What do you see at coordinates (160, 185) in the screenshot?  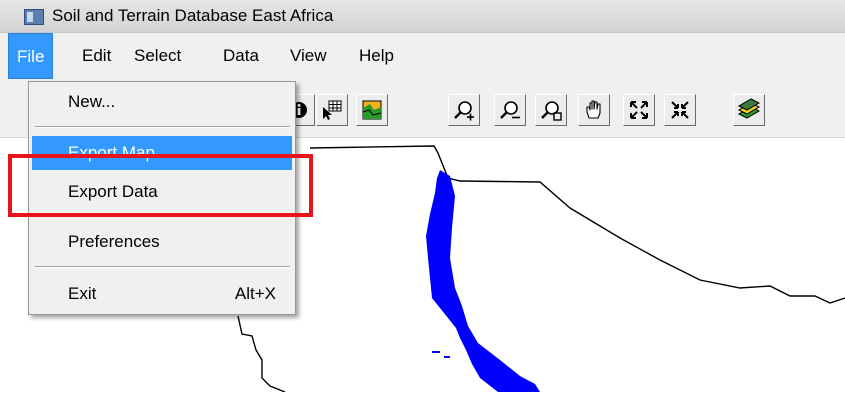 I see `annotation-highlight-box` at bounding box center [160, 185].